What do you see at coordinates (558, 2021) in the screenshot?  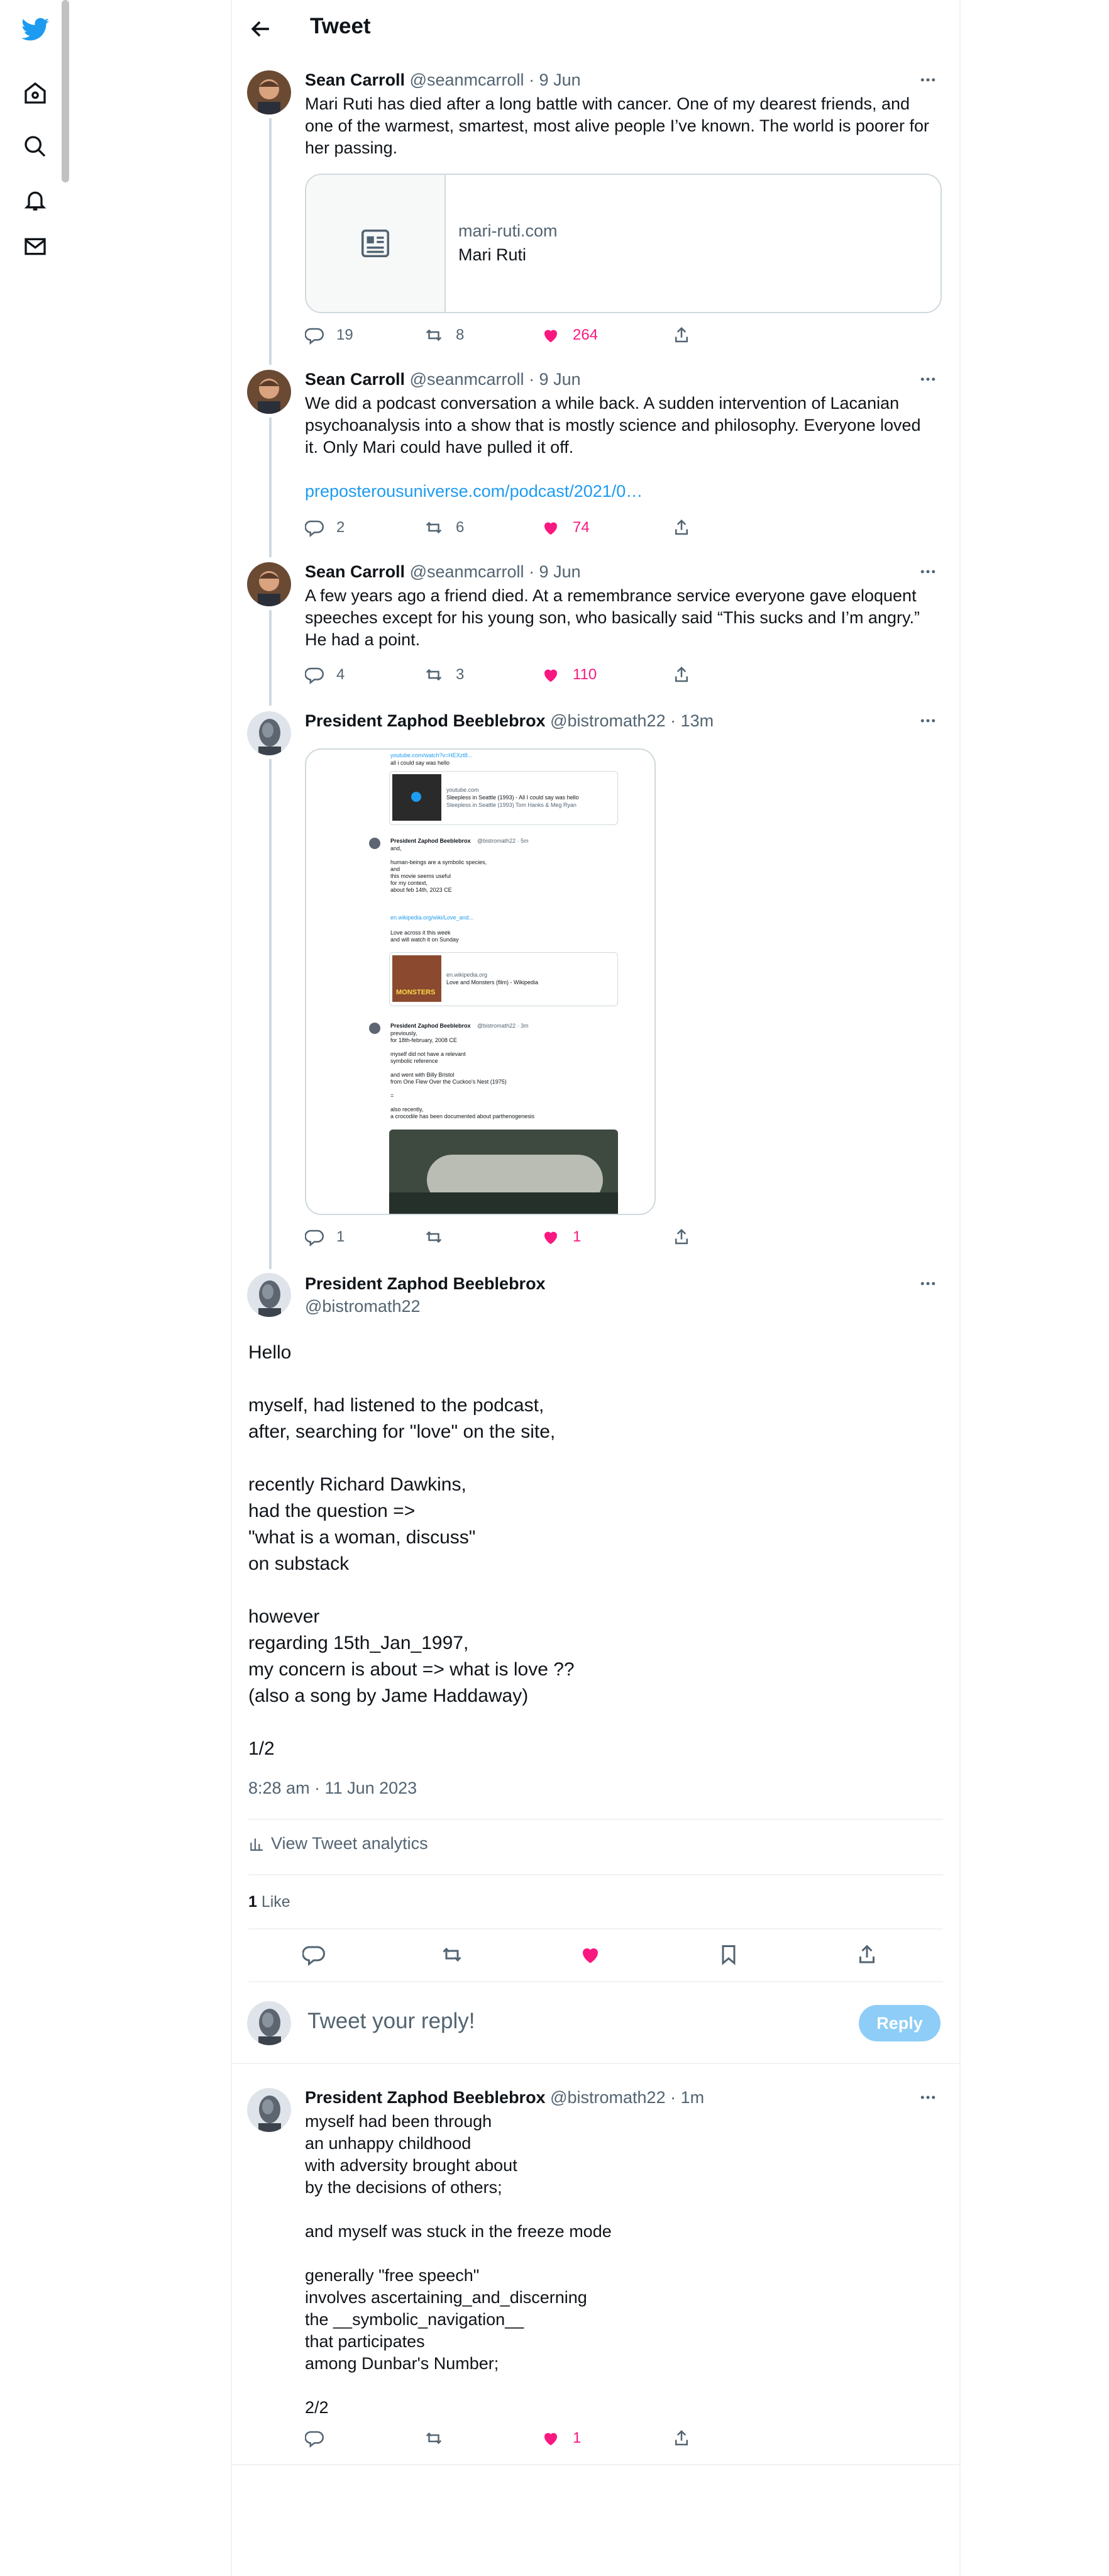 I see `reply-input: Tweet your reply!` at bounding box center [558, 2021].